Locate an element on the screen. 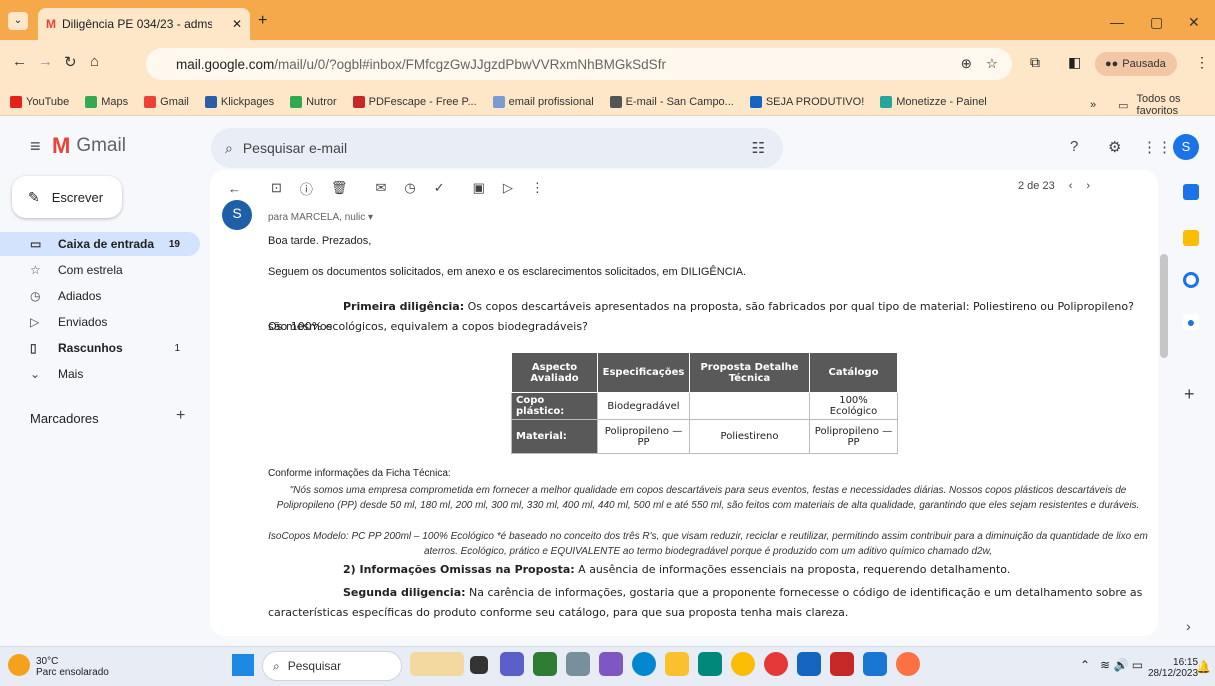  archive-icon: ⊡ is located at coordinates (276, 188).